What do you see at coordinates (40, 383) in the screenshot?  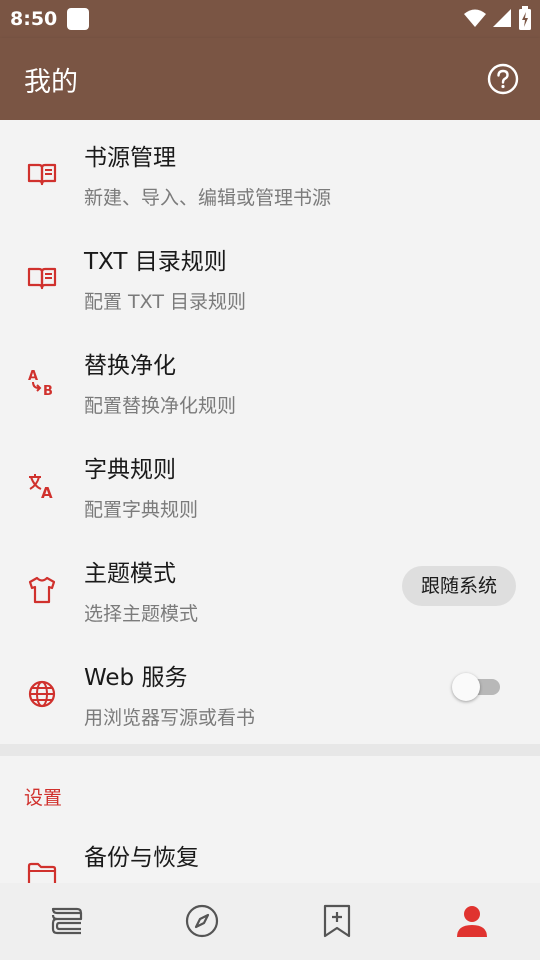 I see `a-to-b-replace-icon: A B` at bounding box center [40, 383].